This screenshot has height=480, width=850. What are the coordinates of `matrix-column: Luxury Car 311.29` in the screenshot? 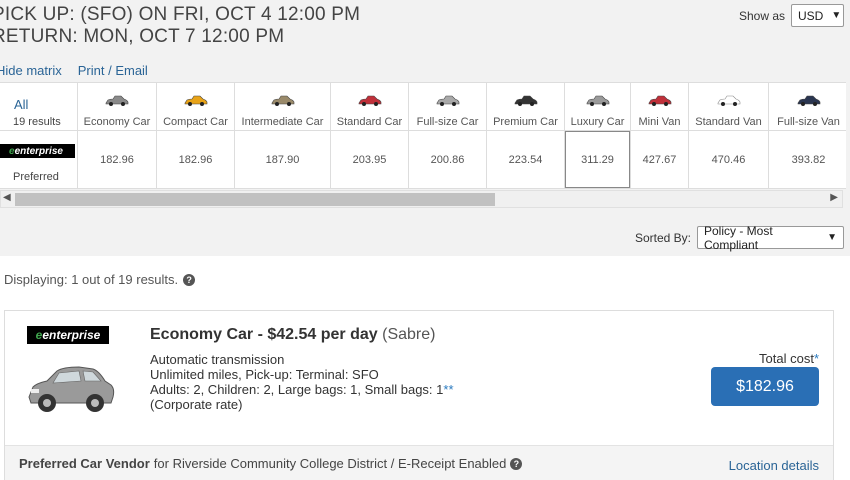 It's located at (598, 135).